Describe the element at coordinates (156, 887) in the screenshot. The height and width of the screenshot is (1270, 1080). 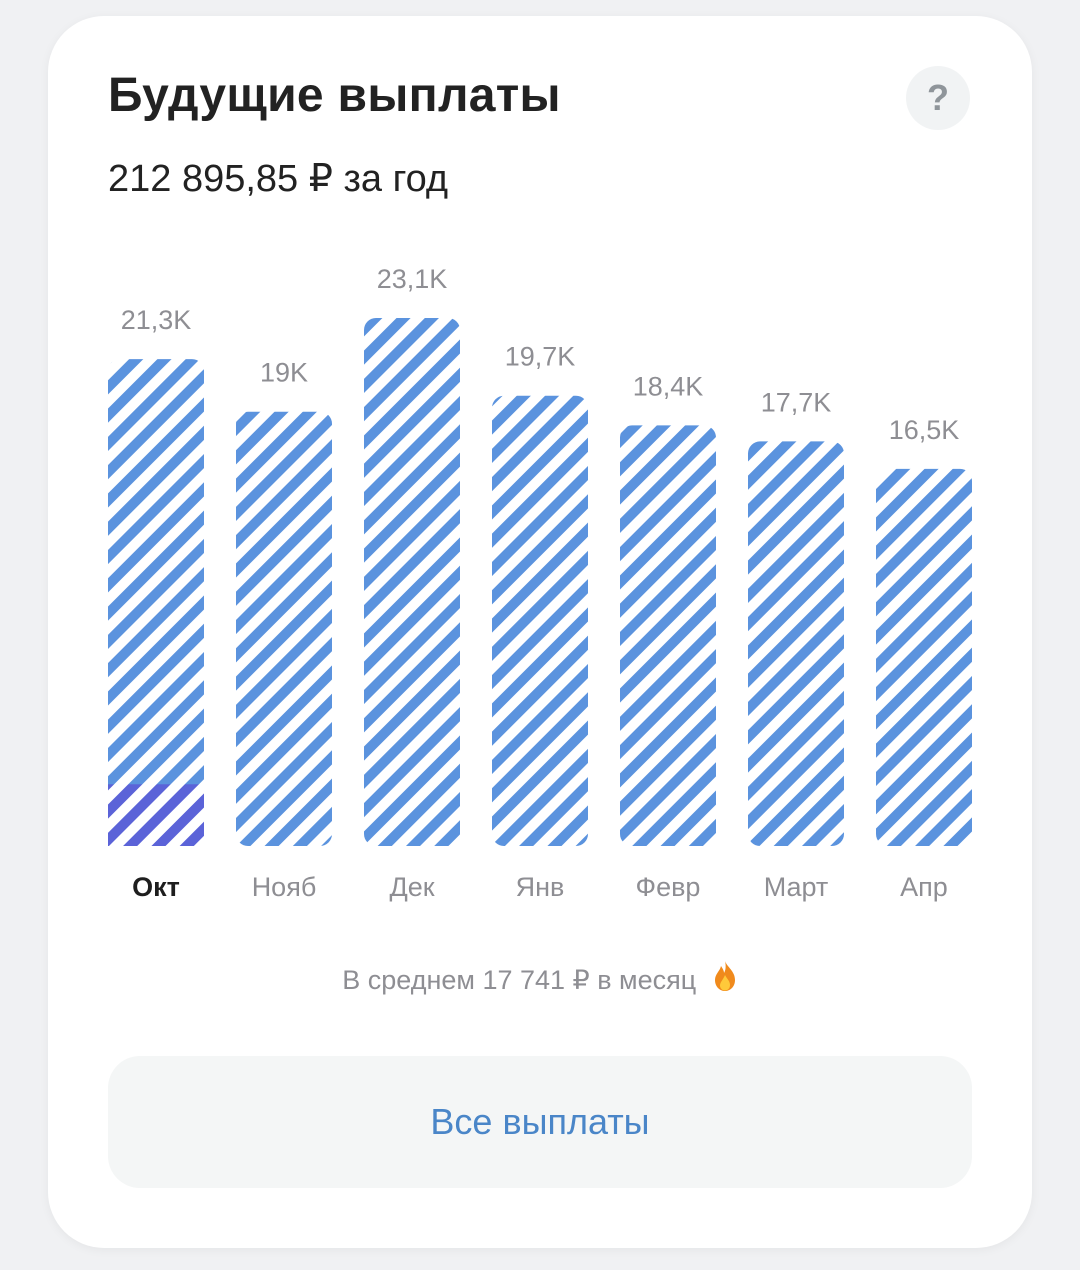
I see `month-label-Окт: Окт` at that location.